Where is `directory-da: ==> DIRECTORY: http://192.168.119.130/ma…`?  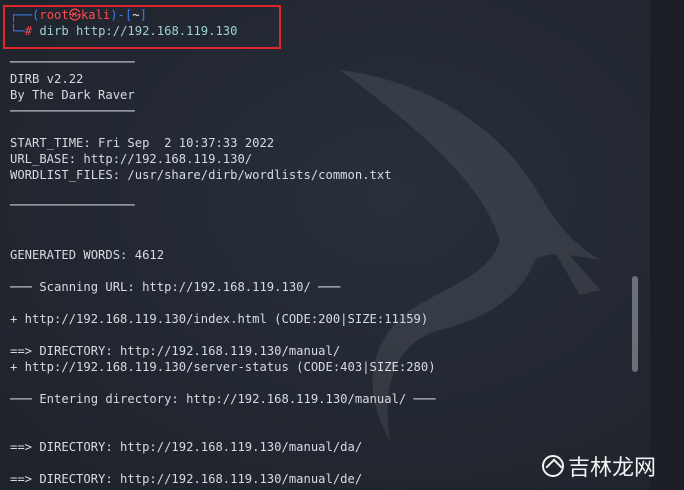
directory-da: ==> DIRECTORY: http://192.168.119.130/ma… is located at coordinates (186, 447).